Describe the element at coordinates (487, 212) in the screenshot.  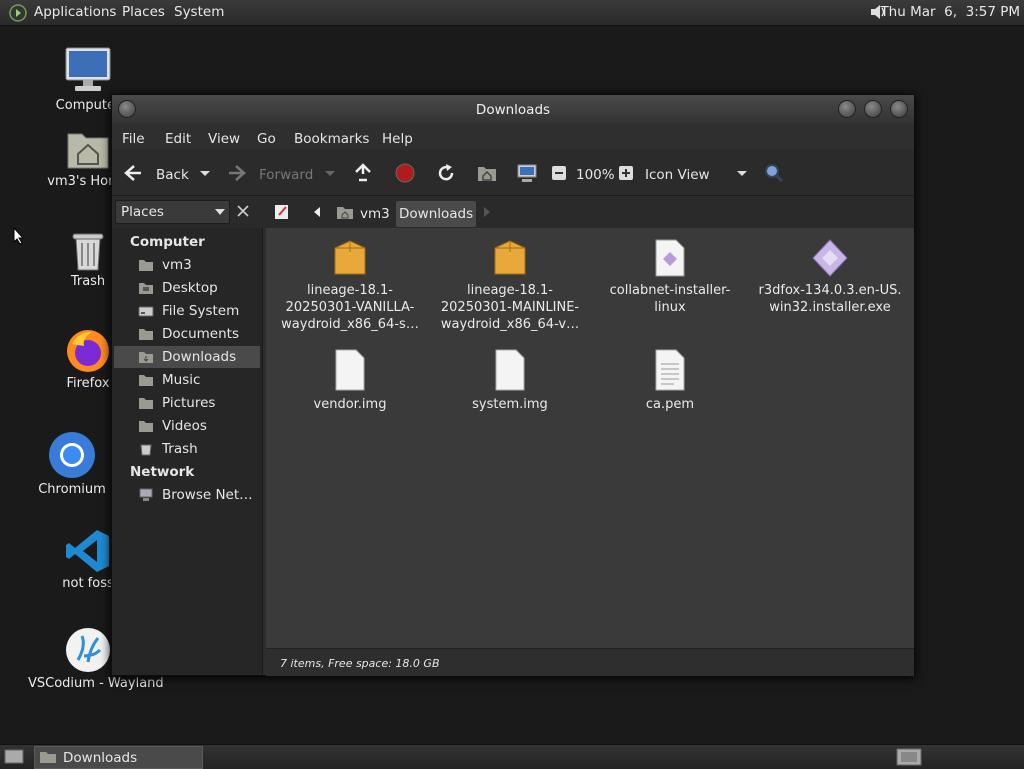
I see `path-right-arrow-icon` at that location.